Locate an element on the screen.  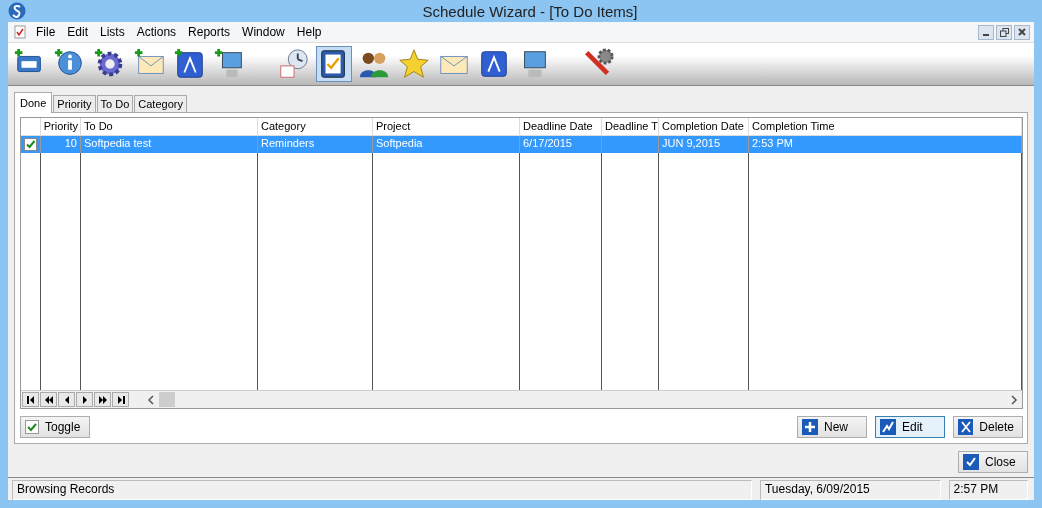
first-record-icon-button is located at coordinates (30, 399).